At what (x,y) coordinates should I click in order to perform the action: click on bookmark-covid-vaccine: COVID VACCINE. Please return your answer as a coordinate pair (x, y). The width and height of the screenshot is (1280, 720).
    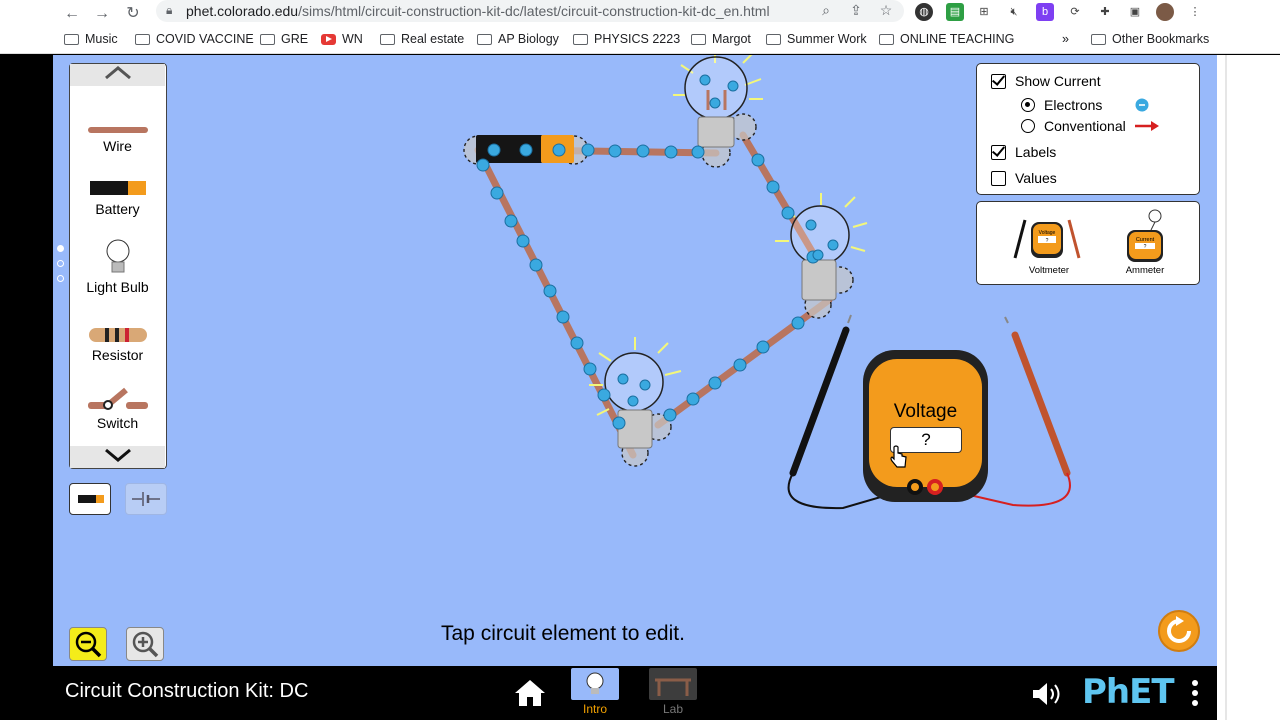
    Looking at the image, I should click on (194, 39).